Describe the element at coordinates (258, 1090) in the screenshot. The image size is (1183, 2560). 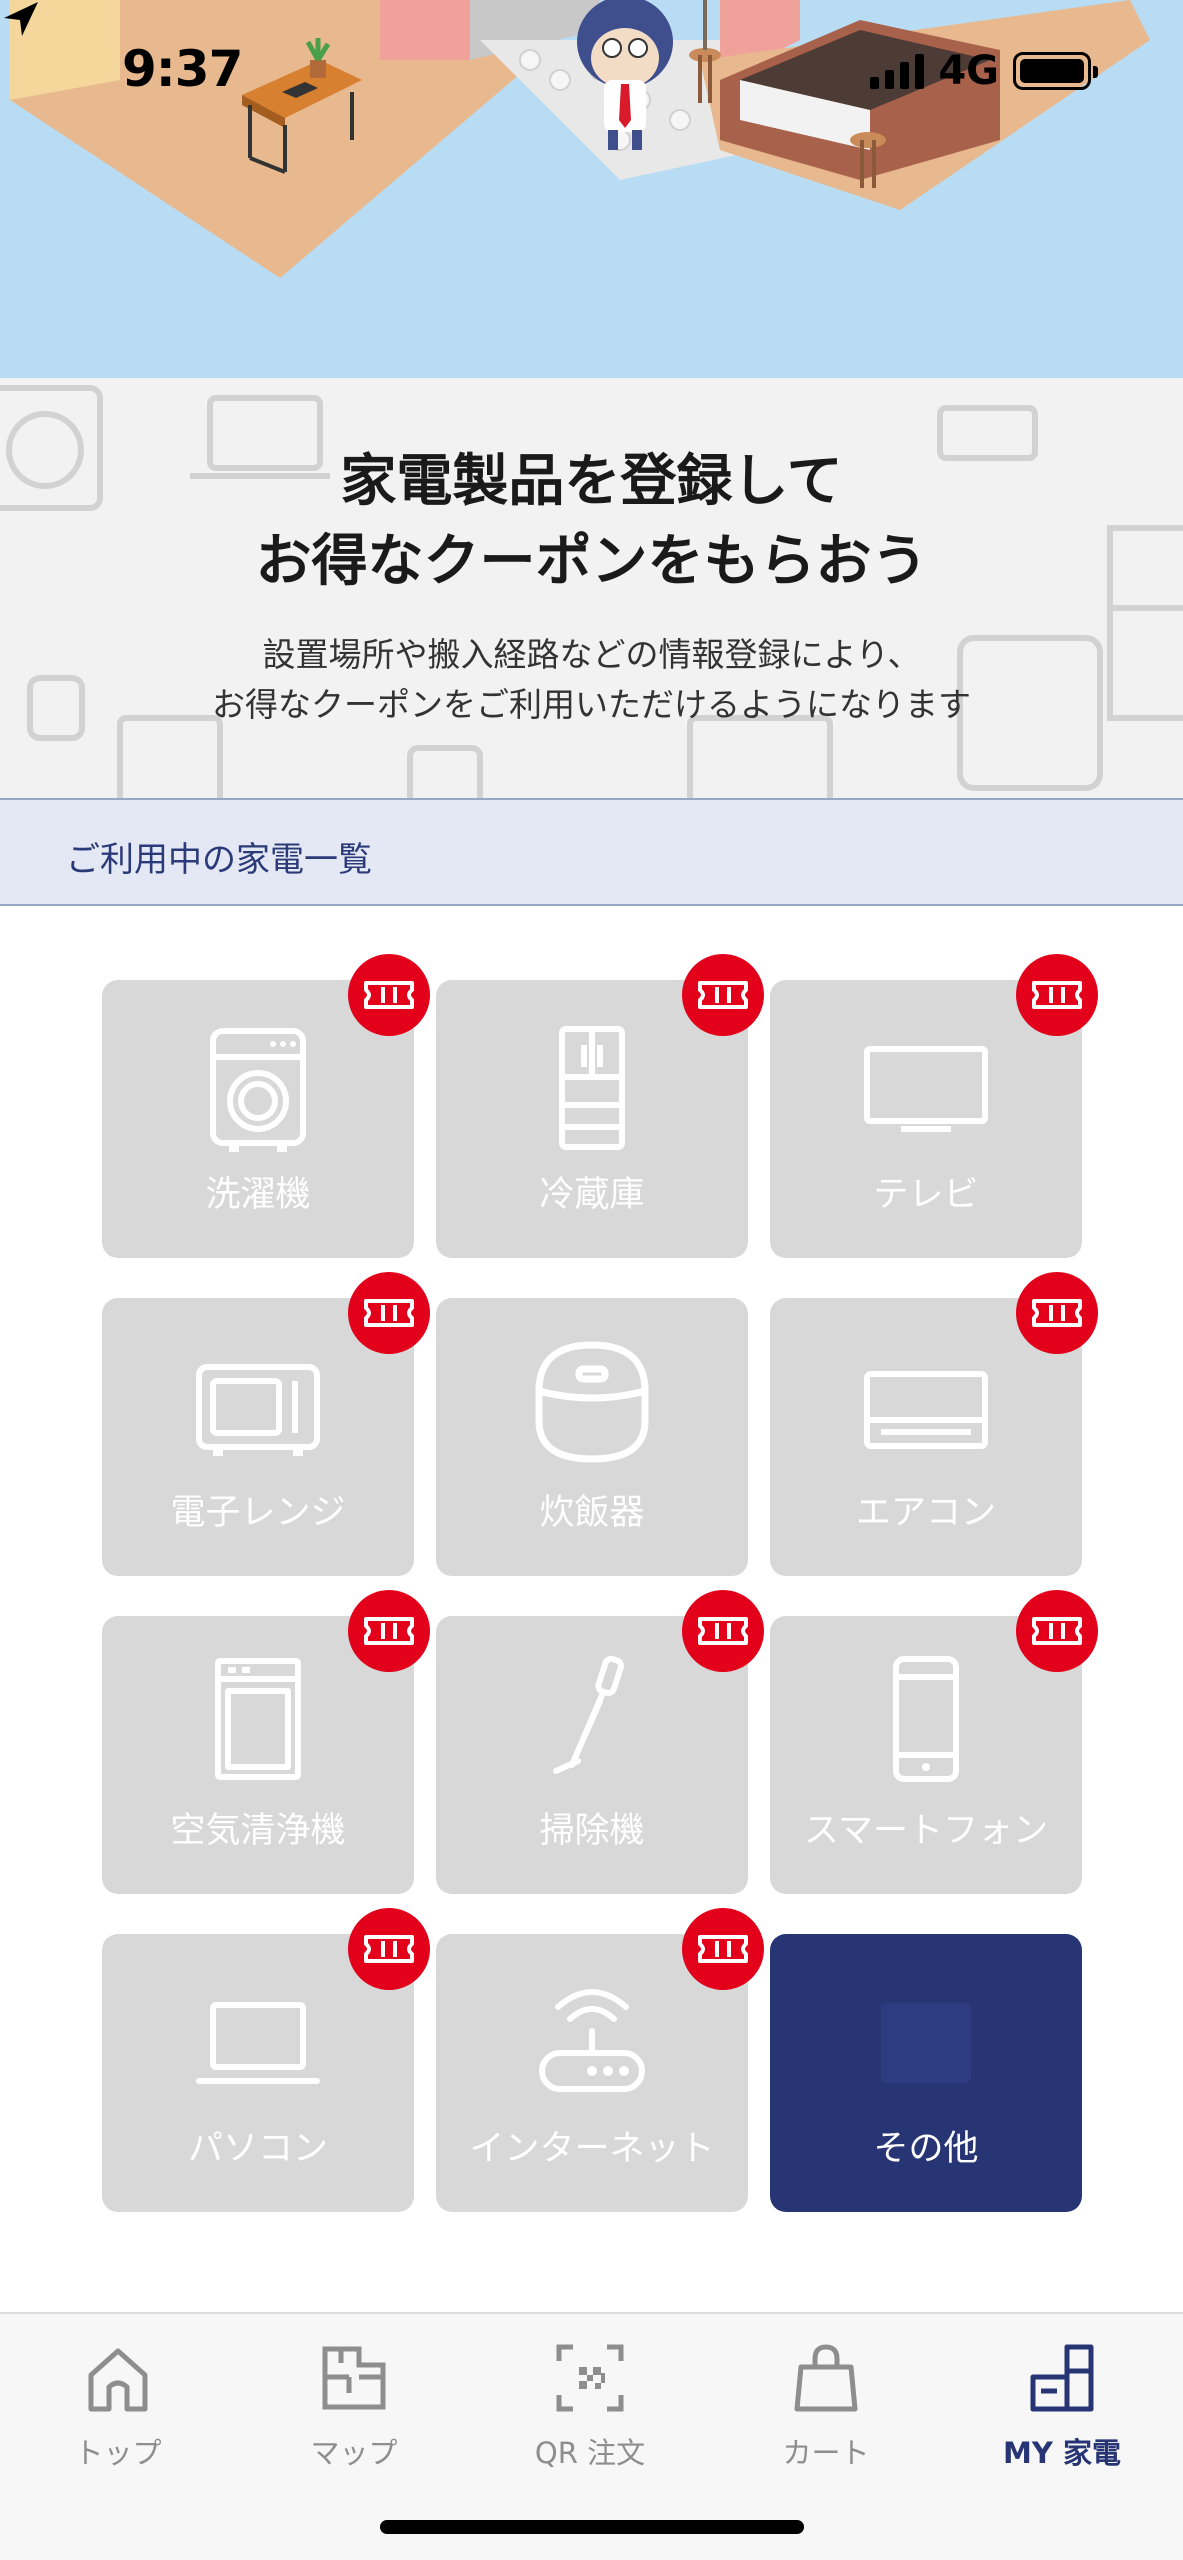
I see `washing-machine-icon` at that location.